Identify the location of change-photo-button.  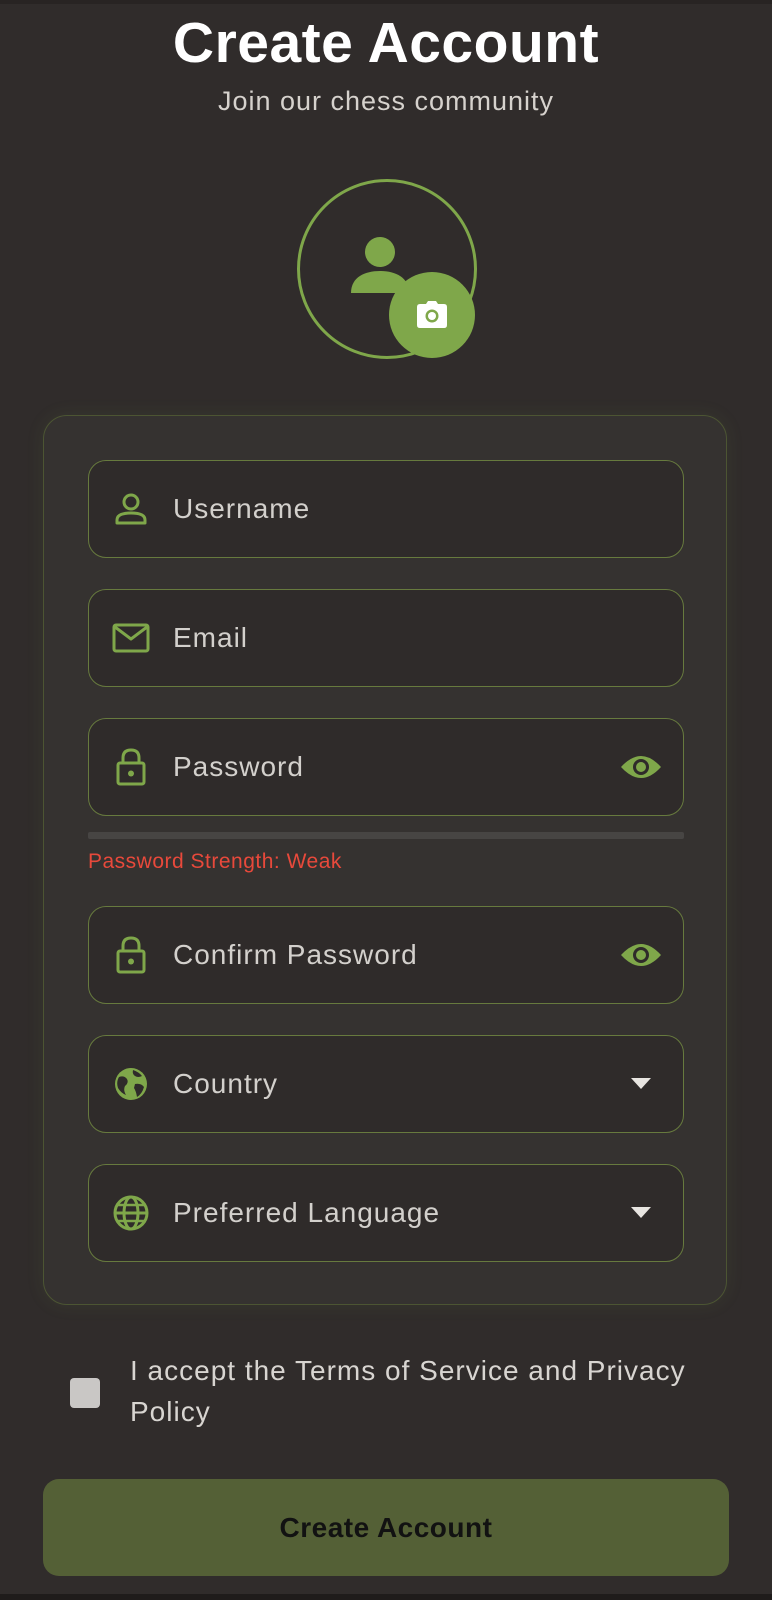
(432, 315).